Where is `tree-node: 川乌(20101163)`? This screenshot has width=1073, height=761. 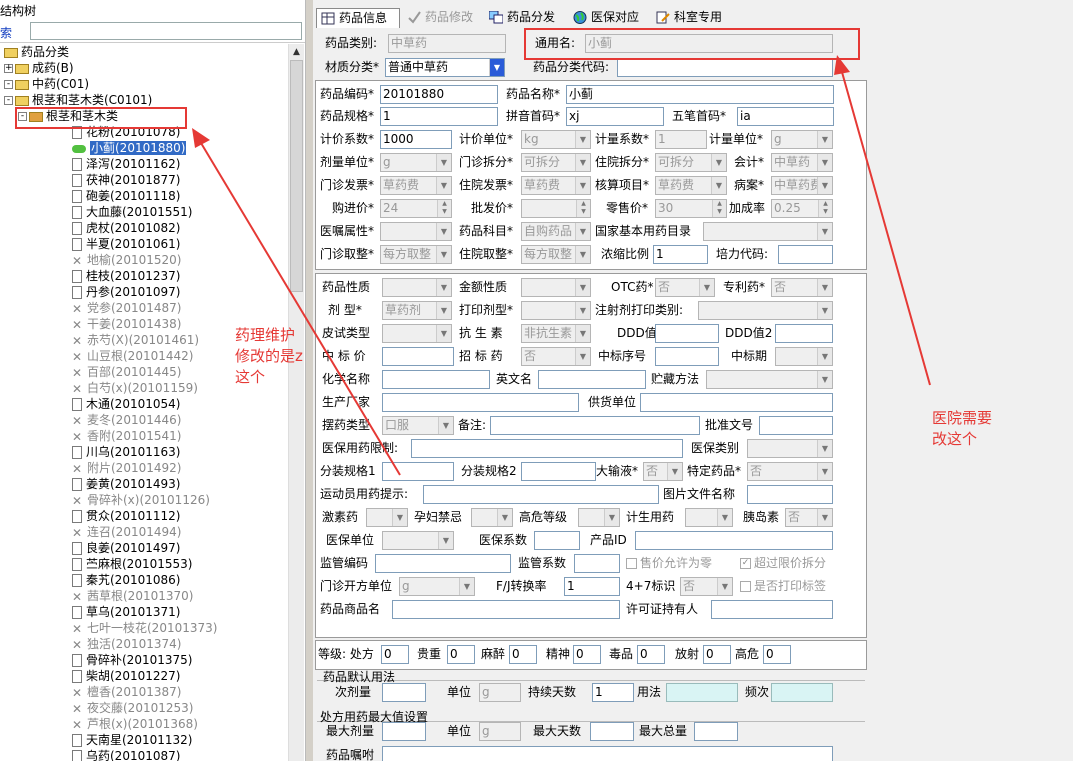 tree-node: 川乌(20101163) is located at coordinates (126, 452).